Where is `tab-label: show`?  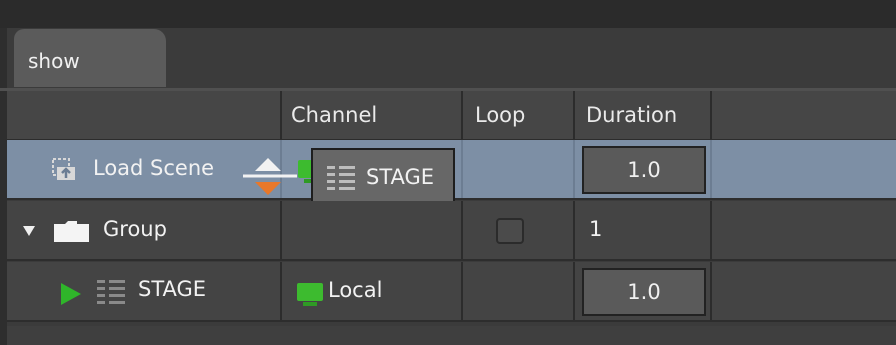 tab-label: show is located at coordinates (54, 61).